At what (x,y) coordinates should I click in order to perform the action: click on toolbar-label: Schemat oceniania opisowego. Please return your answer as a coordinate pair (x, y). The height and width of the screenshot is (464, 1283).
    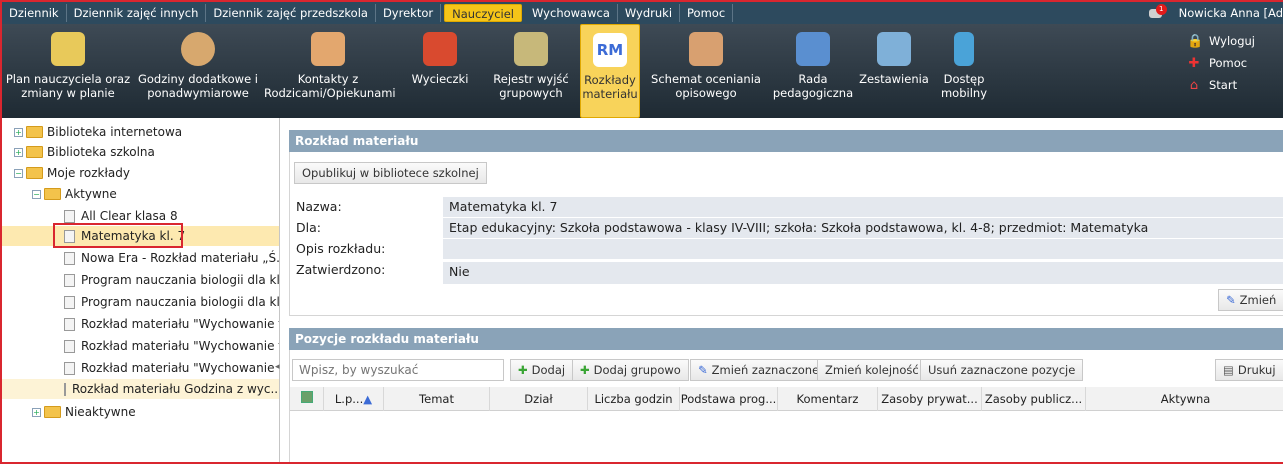
    Looking at the image, I should click on (706, 86).